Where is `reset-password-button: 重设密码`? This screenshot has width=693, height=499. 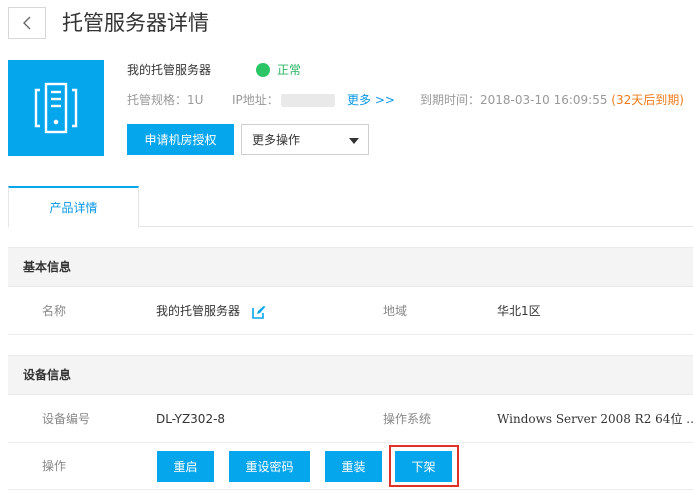 reset-password-button: 重设密码 is located at coordinates (269, 466).